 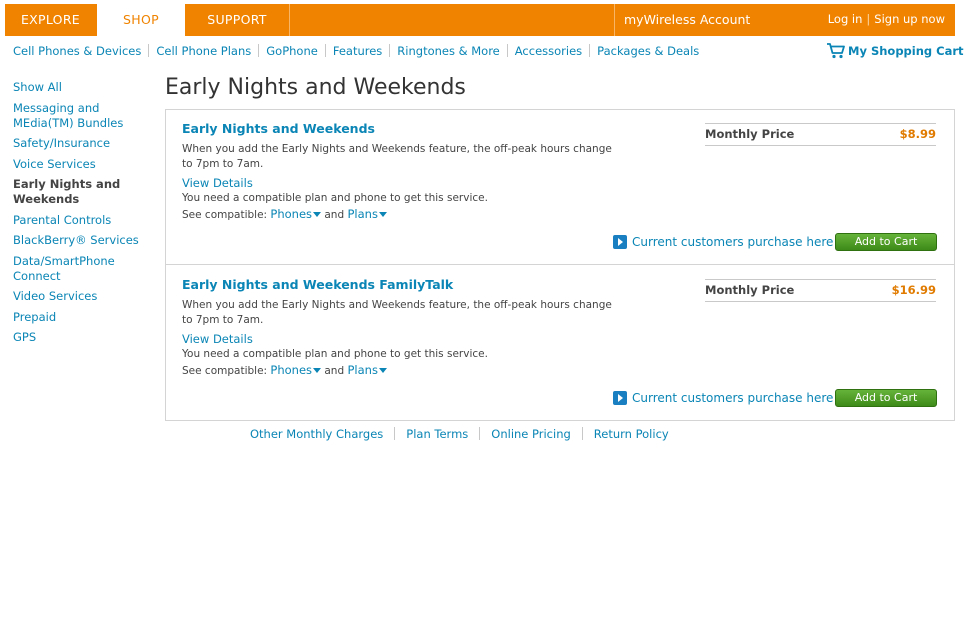 I want to click on tab-support: SUPPORT, so click(x=237, y=20).